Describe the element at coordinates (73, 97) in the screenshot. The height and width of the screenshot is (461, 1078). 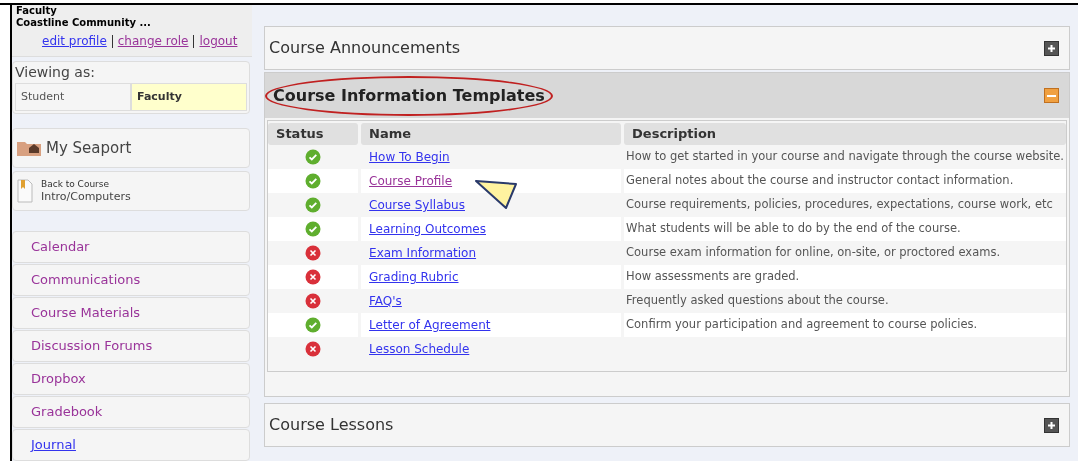
I see `role-tab: Student` at that location.